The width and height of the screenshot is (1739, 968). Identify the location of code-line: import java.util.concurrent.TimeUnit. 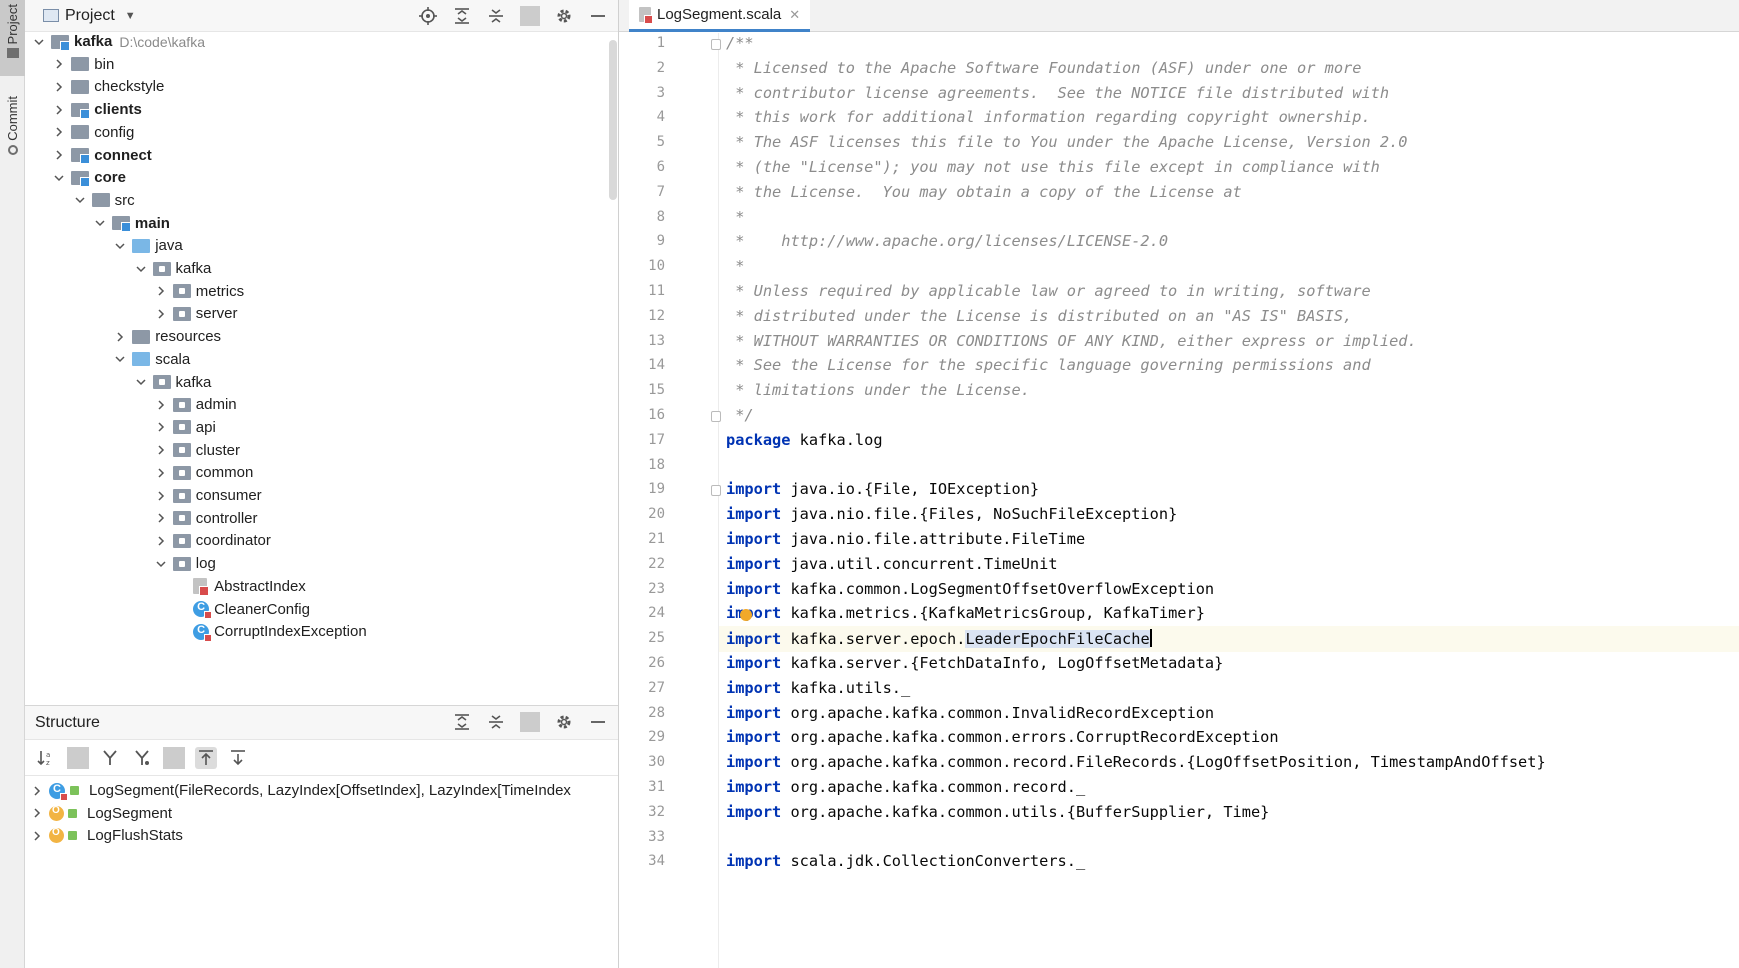
(892, 564).